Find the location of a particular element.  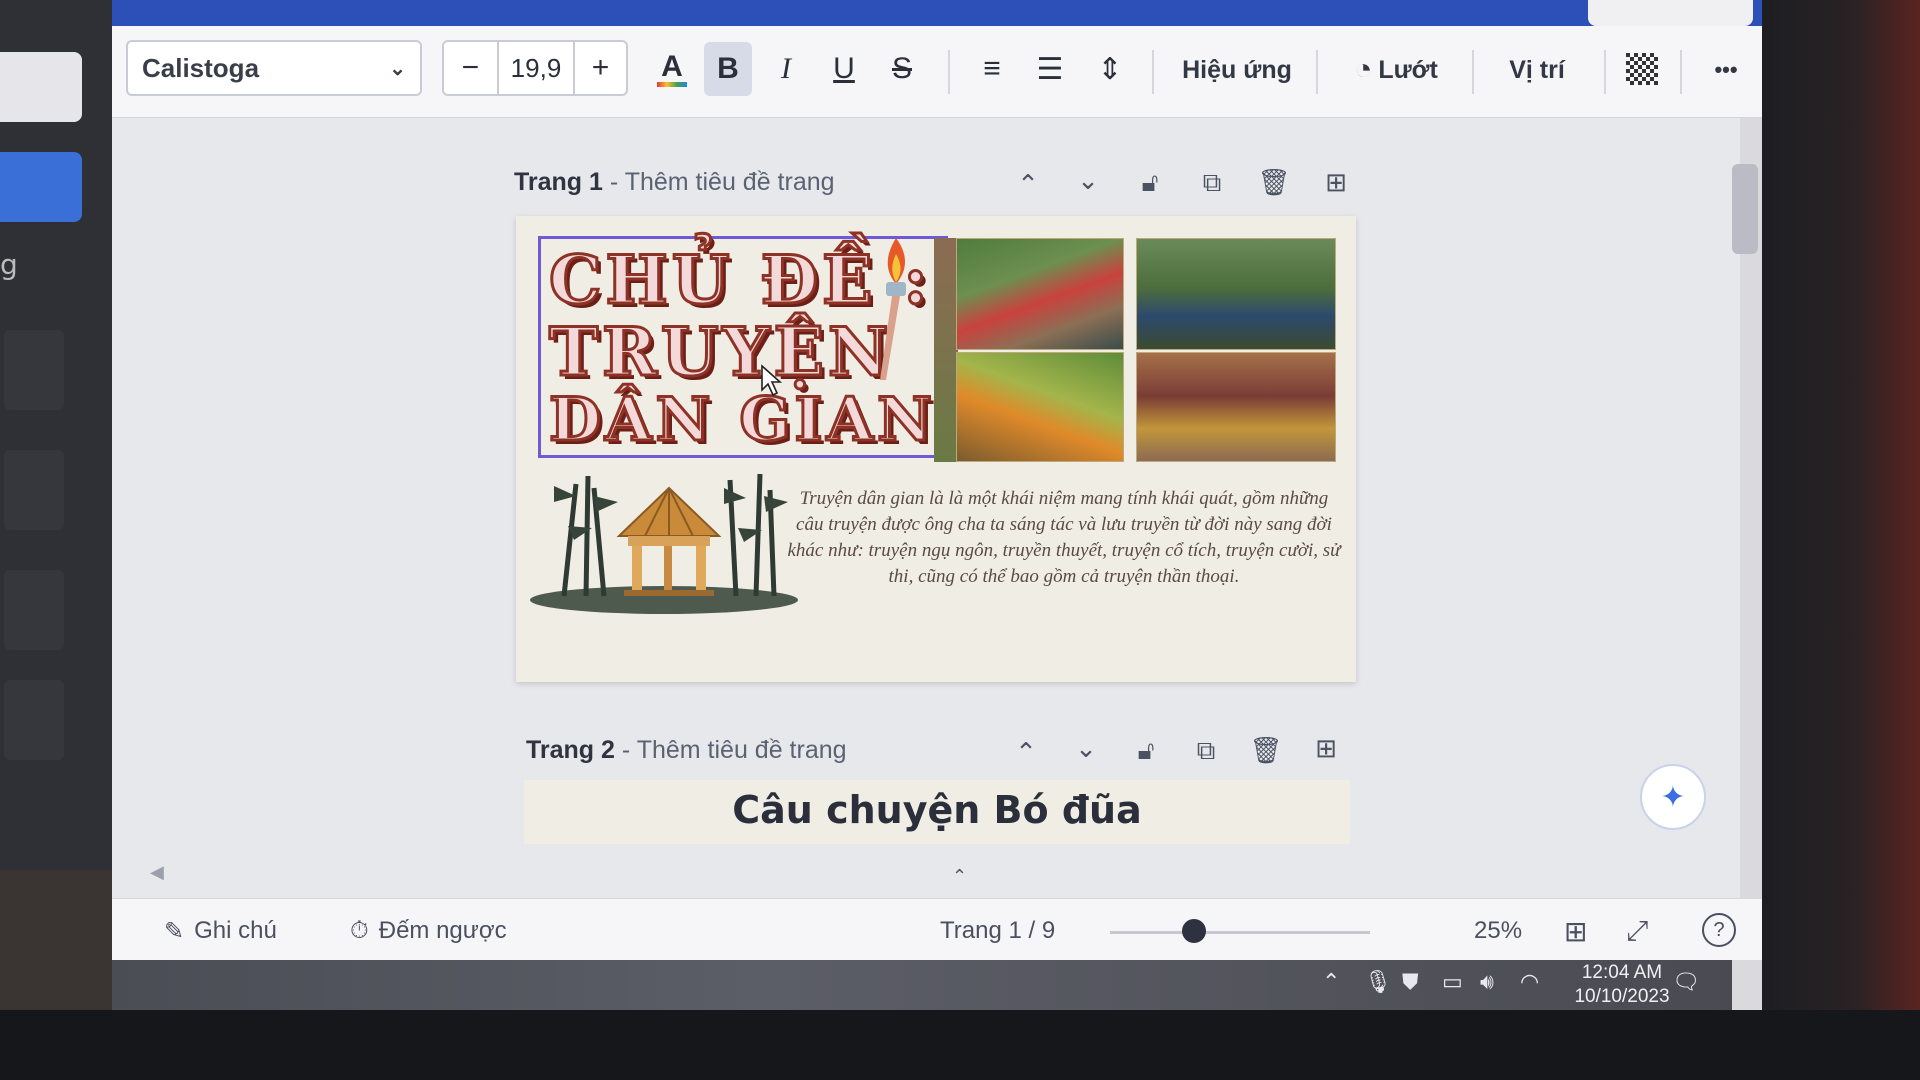

color-swatch is located at coordinates (672, 84).